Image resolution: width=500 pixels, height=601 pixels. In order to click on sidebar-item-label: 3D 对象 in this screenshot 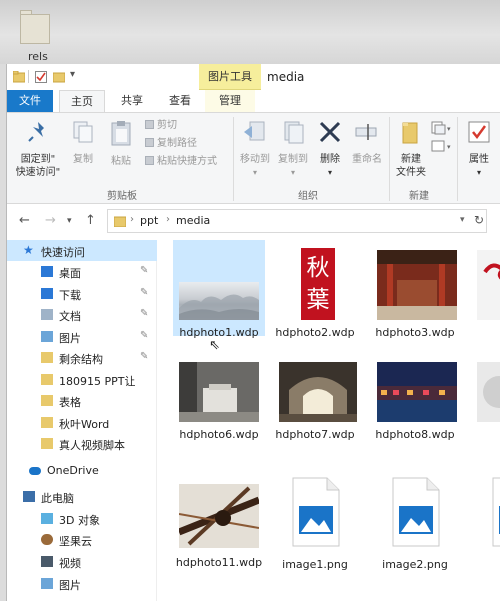, I will do `click(79, 520)`.